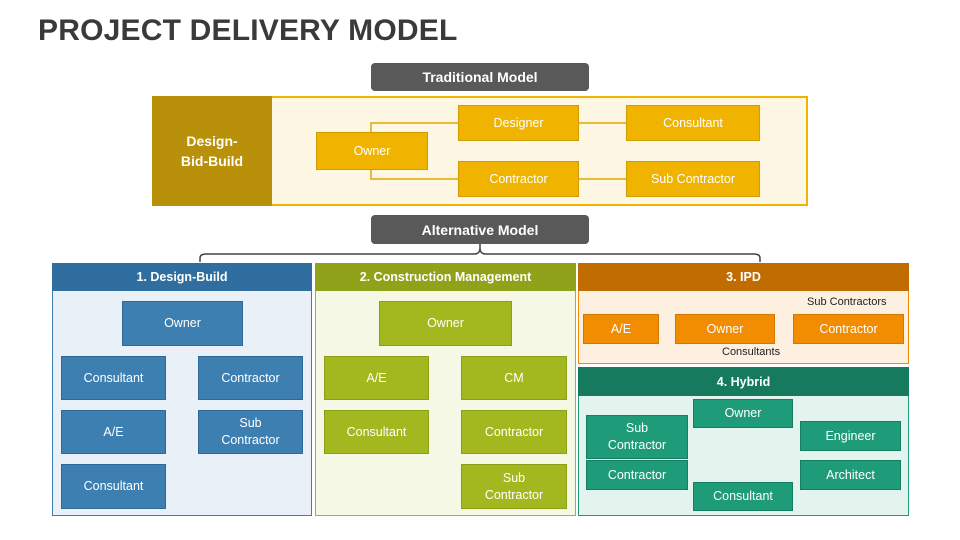  I want to click on traditional-model-header: Traditional Model, so click(480, 77).